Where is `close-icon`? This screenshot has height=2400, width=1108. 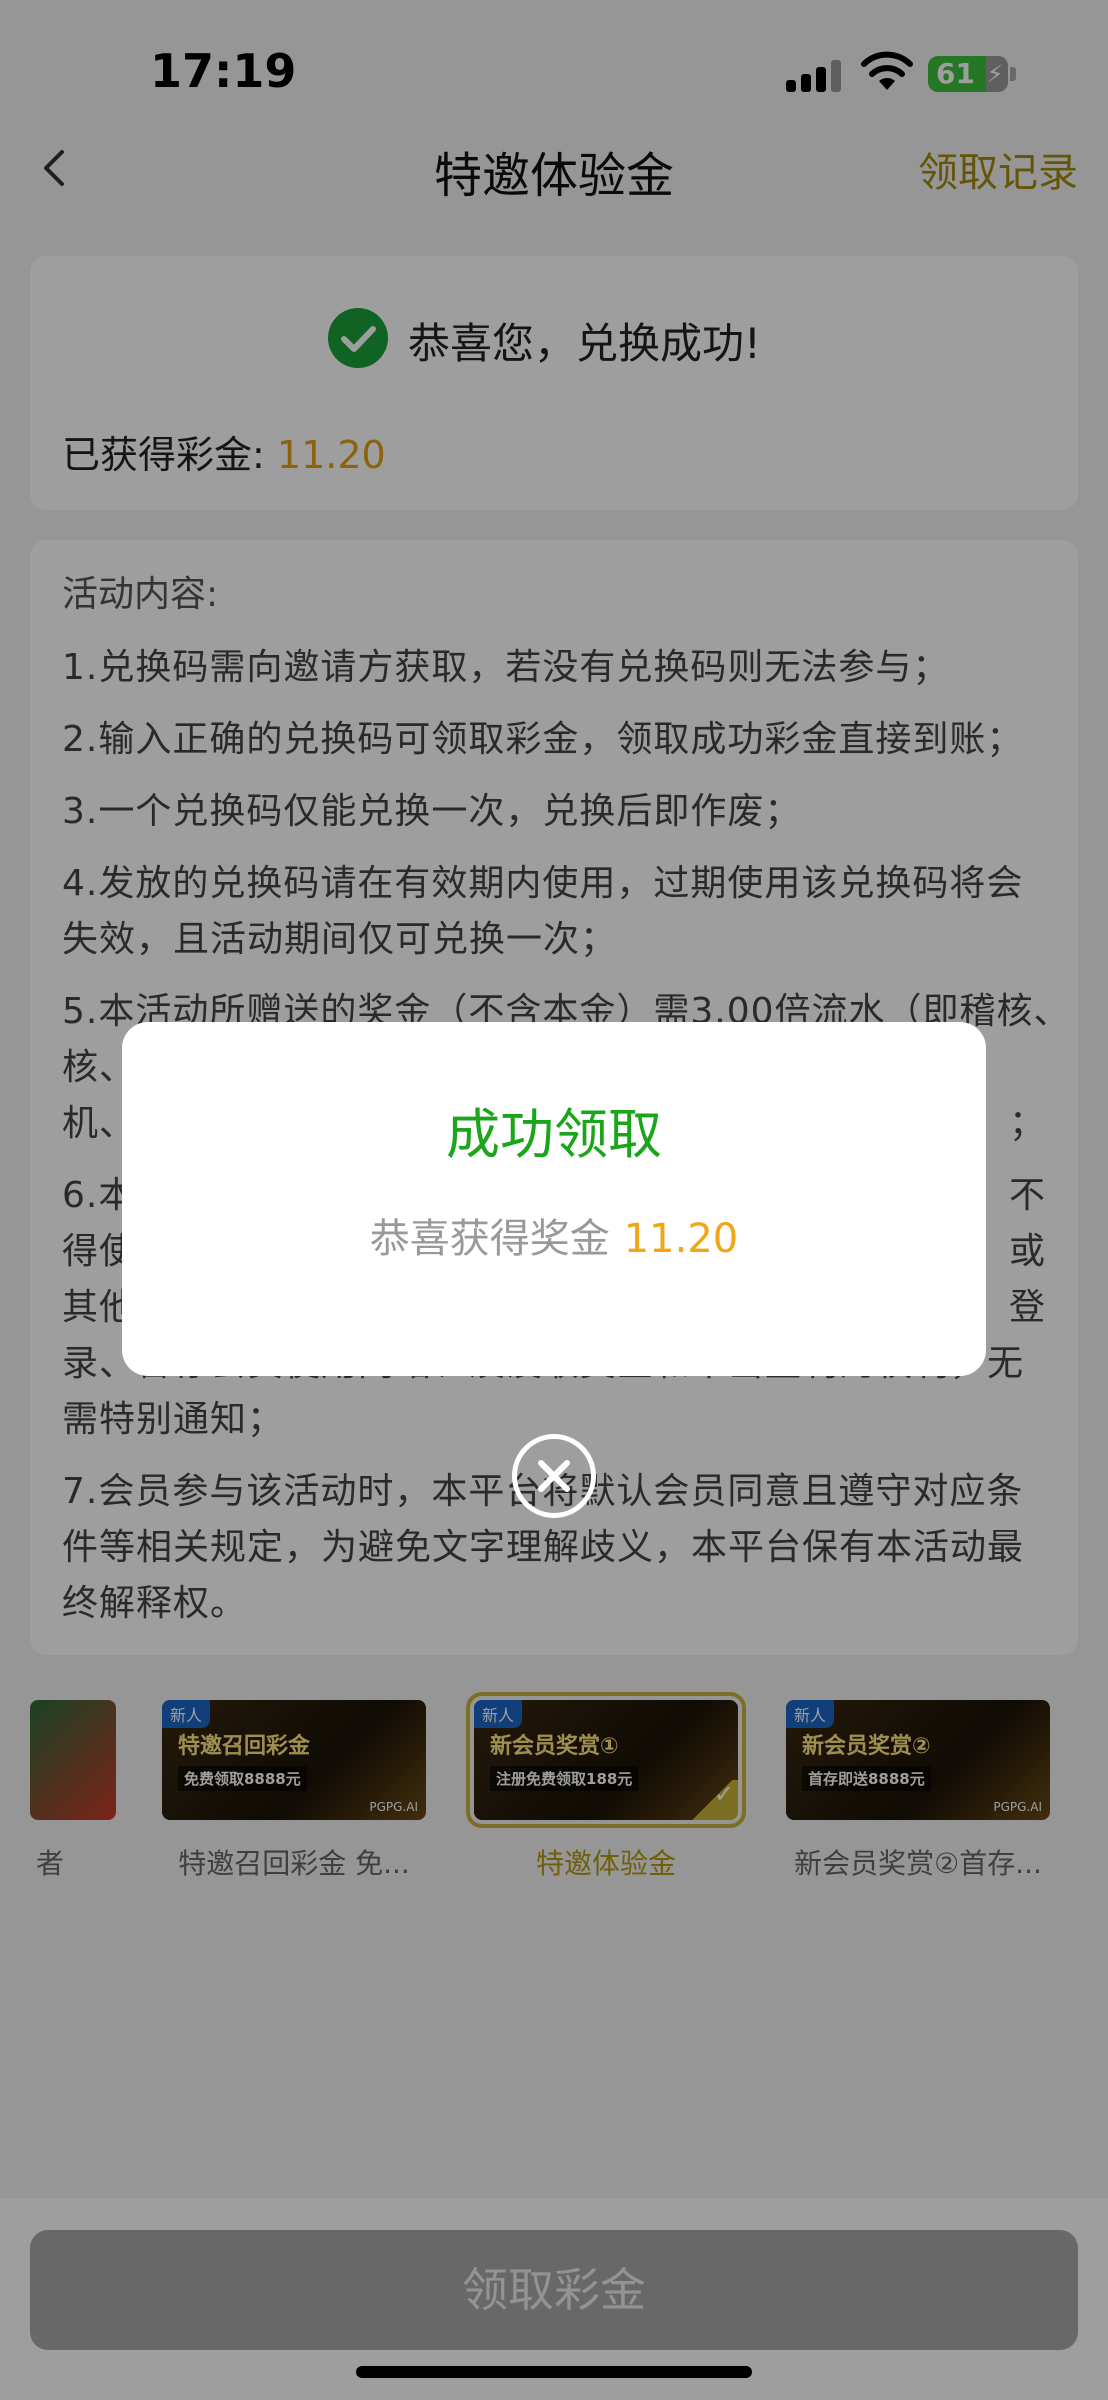
close-icon is located at coordinates (554, 1476).